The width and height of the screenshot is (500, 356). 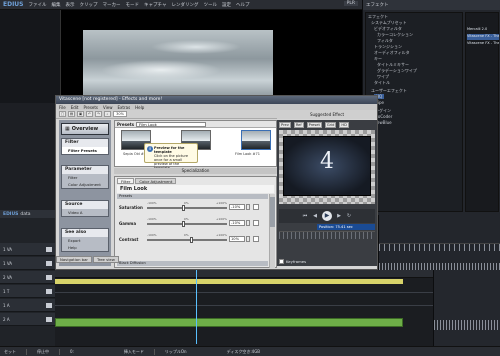 I want to click on group-title: Filter, so click(x=85, y=143).